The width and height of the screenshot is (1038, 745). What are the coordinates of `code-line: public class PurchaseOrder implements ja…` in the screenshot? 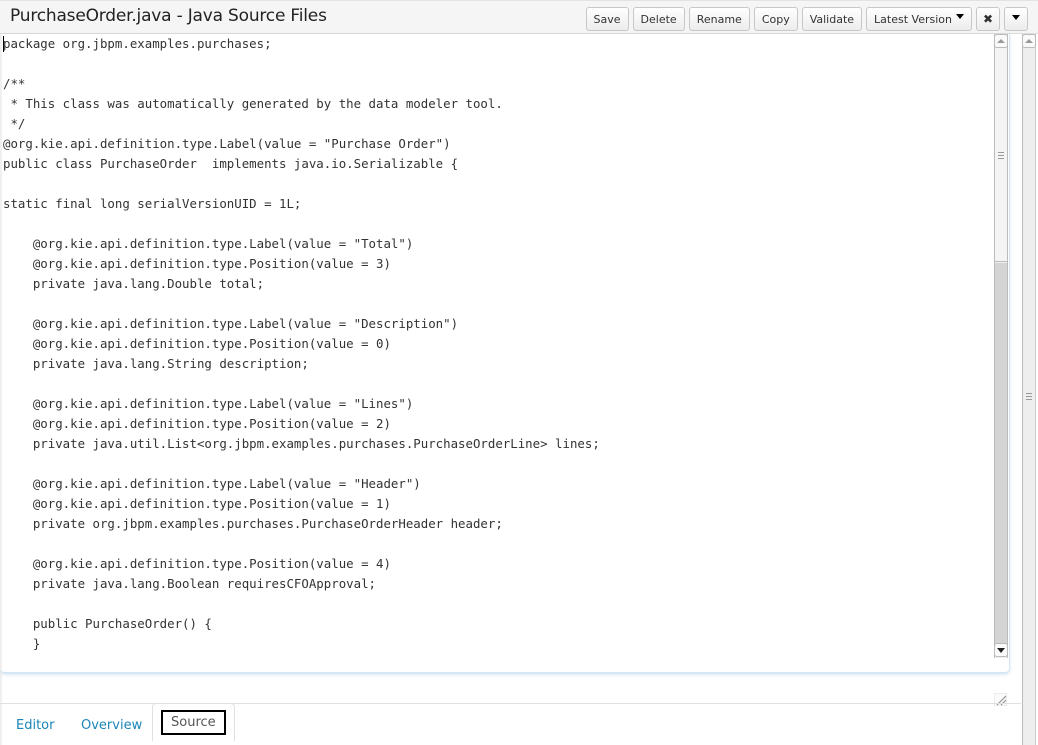 It's located at (231, 163).